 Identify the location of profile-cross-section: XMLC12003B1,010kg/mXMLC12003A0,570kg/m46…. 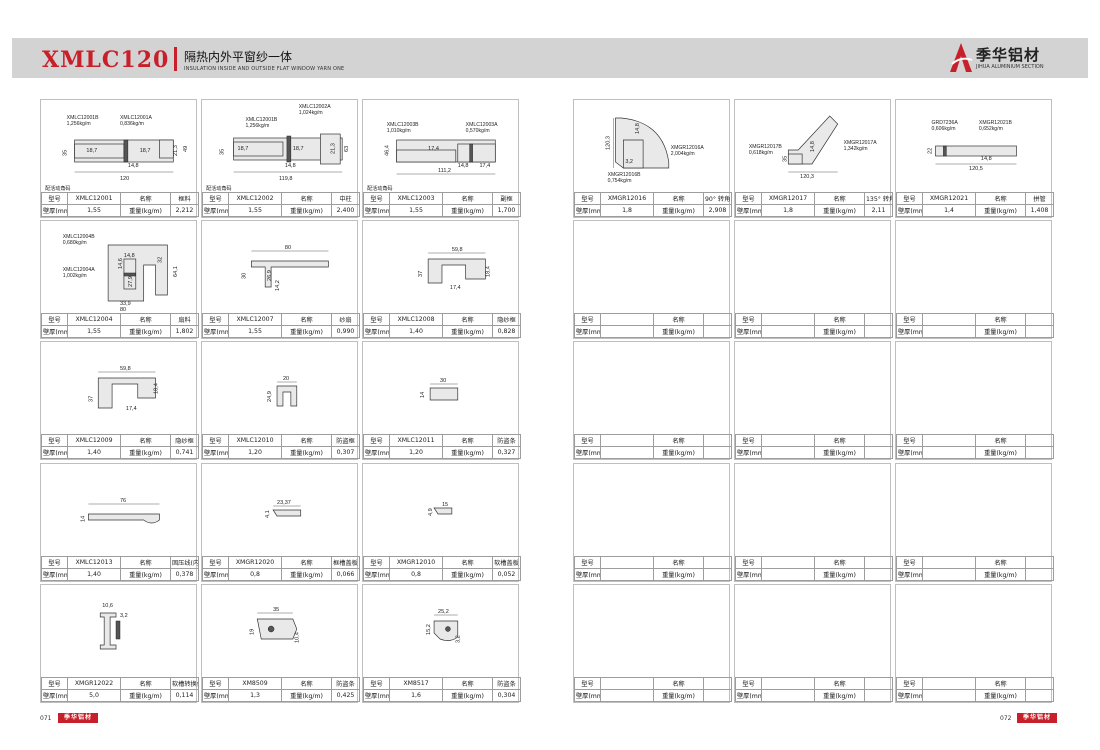
(432, 157).